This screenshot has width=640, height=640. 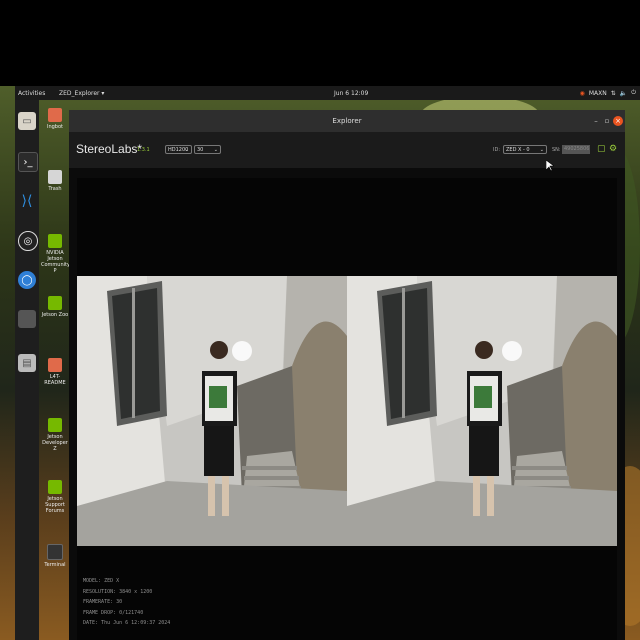 I want to click on version-label: 1.3.1, so click(x=143, y=150).